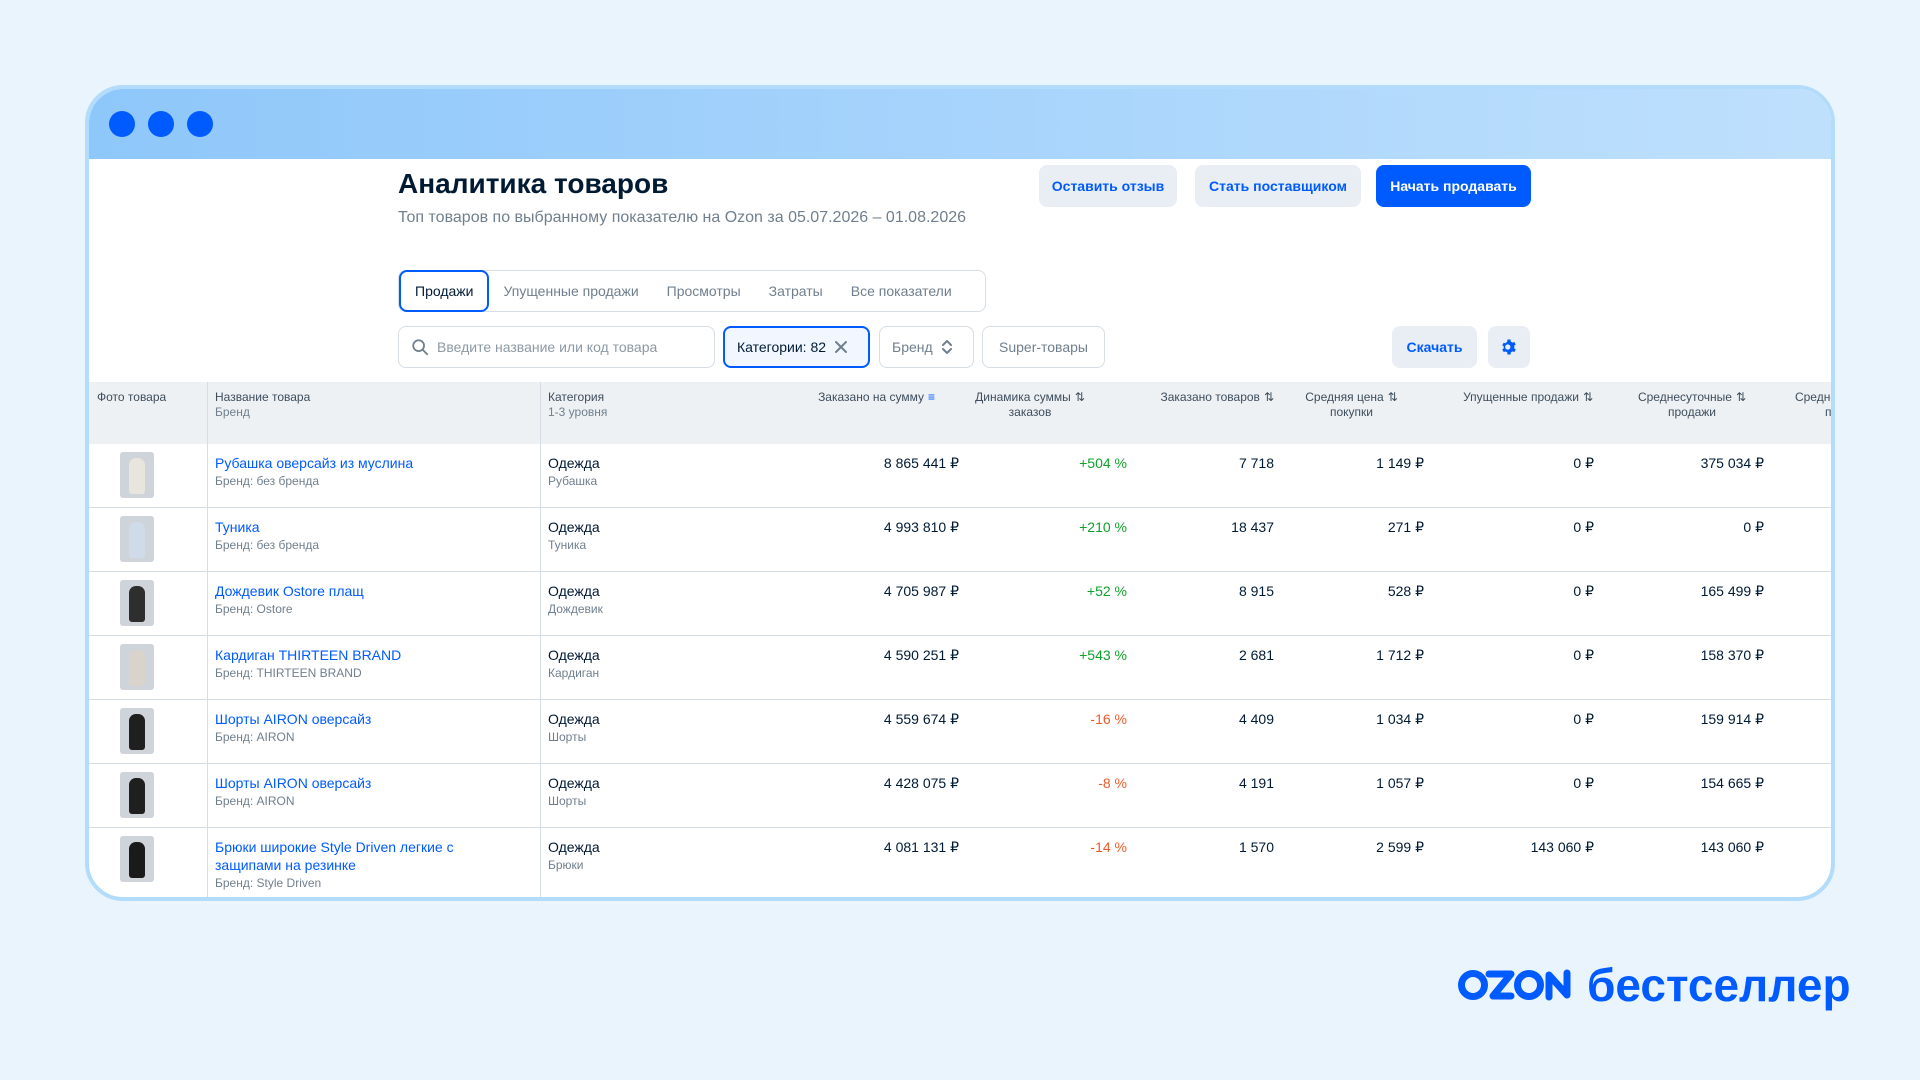 This screenshot has height=1080, width=1920. Describe the element at coordinates (1199, 397) in the screenshot. I see `col-ordered-qty: Заказано товаров ⇅` at that location.